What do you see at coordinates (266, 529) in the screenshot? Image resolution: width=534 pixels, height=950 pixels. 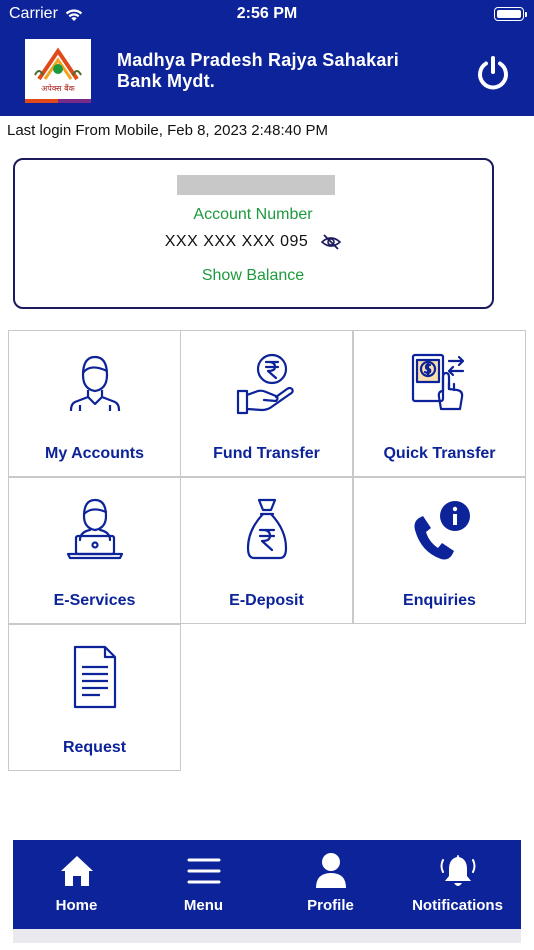 I see `money-bag-icon` at bounding box center [266, 529].